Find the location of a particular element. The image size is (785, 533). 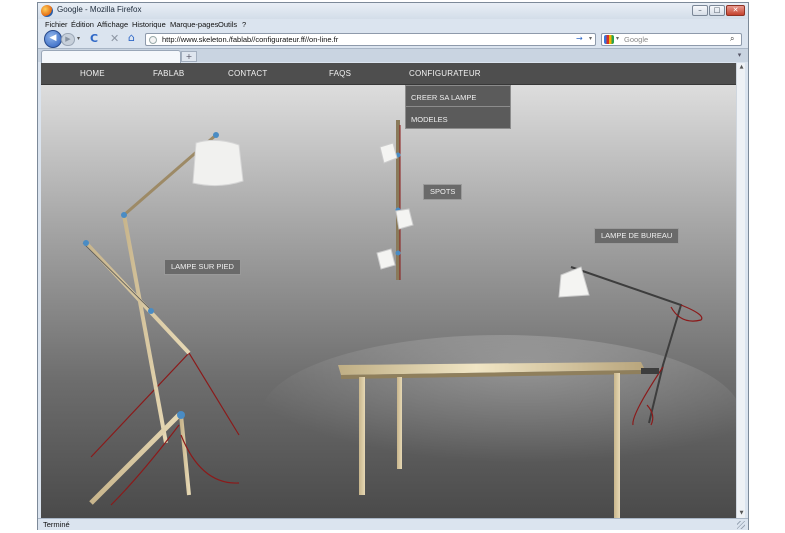

home-button: ⌂ is located at coordinates (131, 37).